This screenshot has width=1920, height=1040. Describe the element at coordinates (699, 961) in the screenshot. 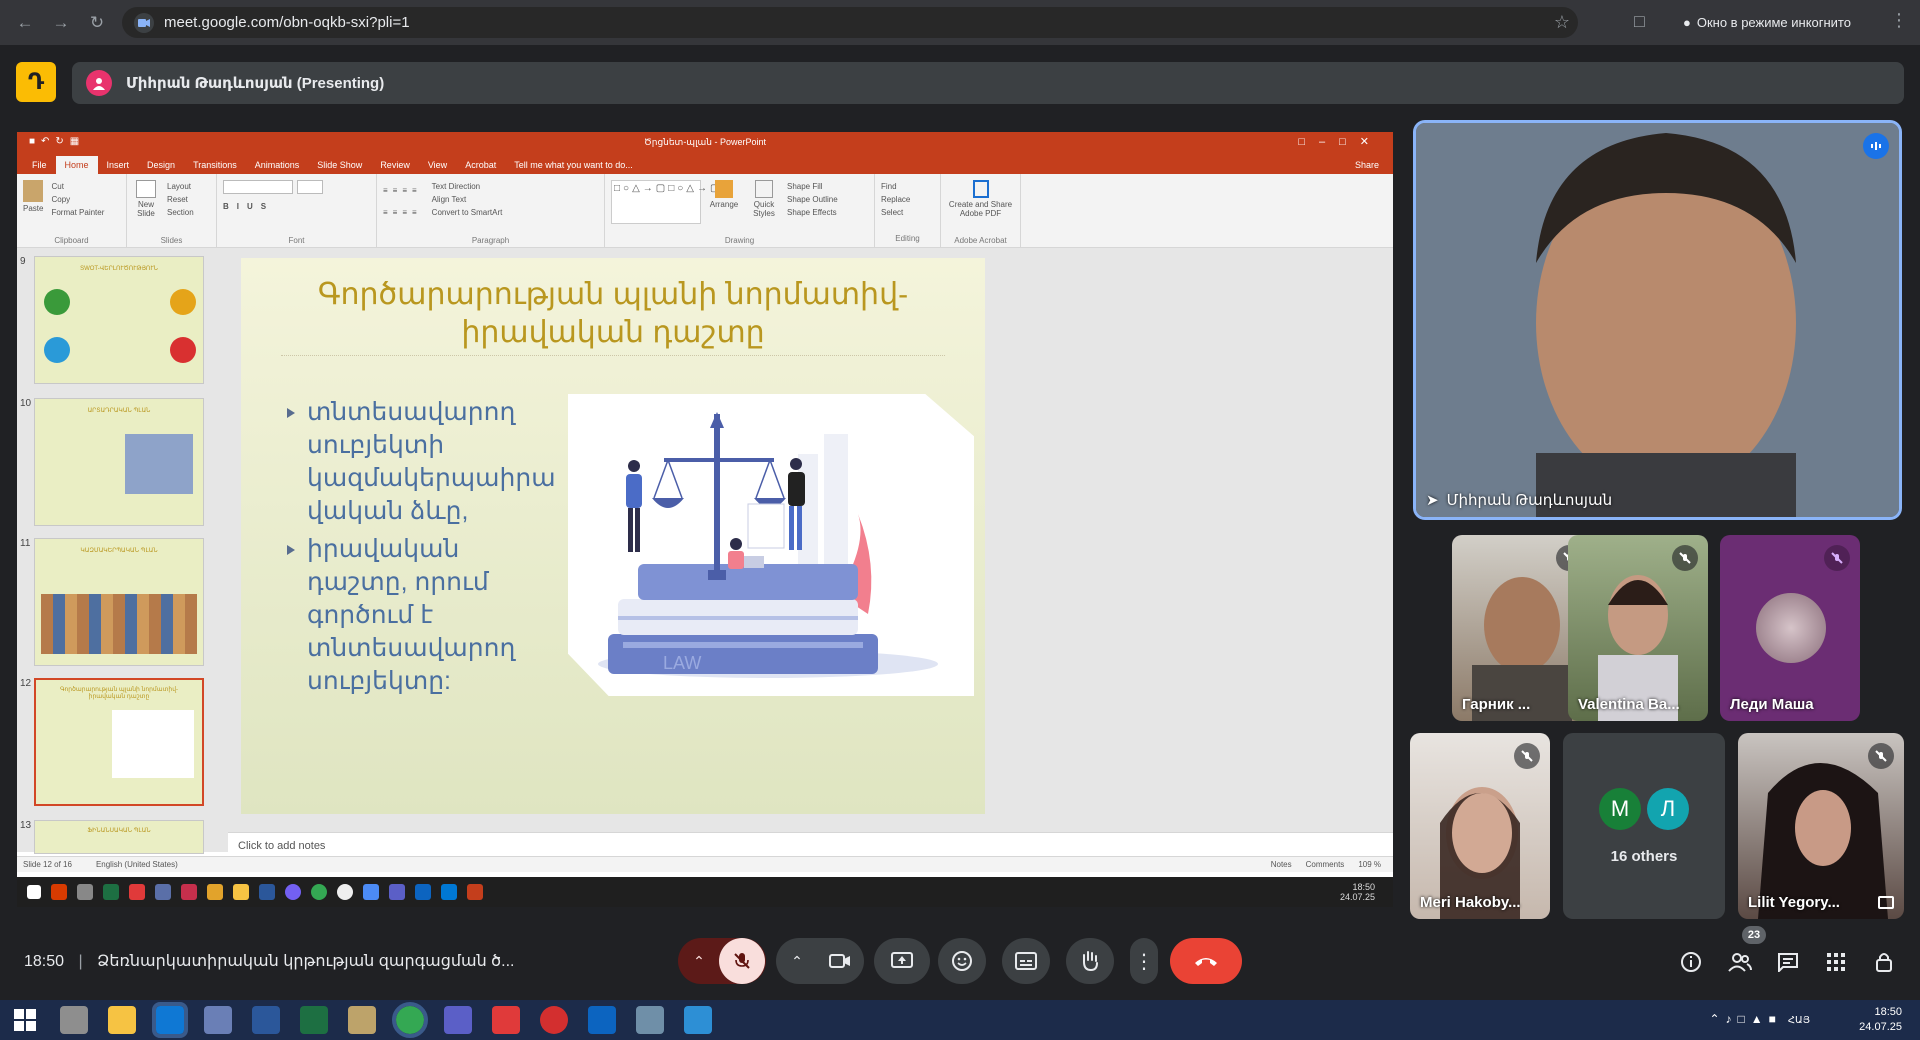

I see `audio-options-chevron-icon: ⌃` at that location.